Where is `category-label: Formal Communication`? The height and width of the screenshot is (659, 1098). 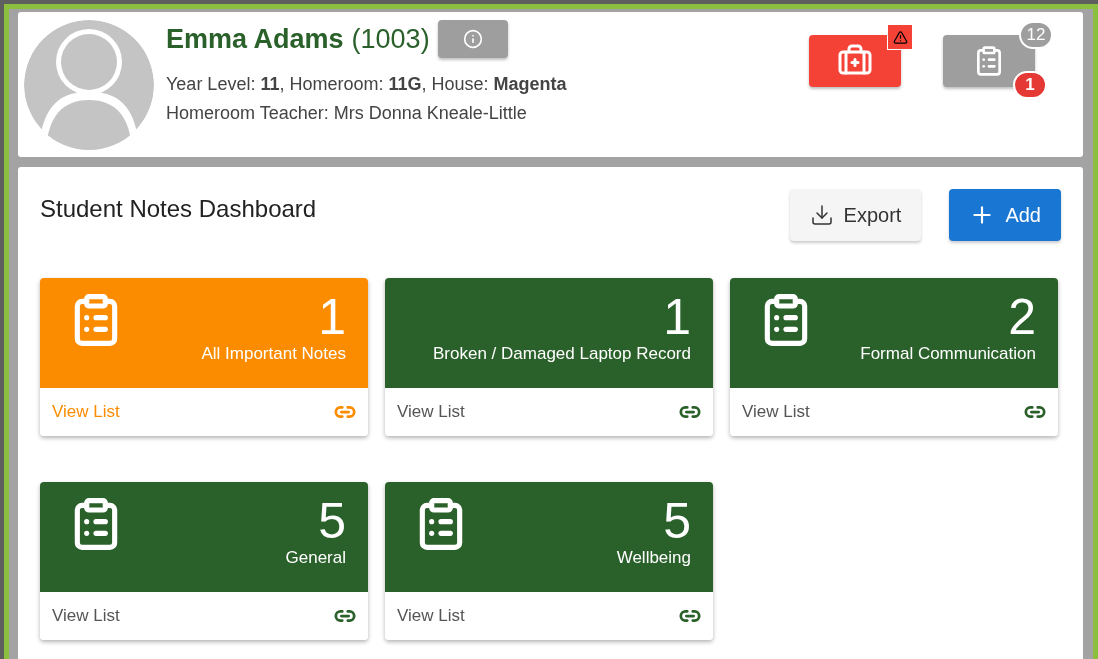
category-label: Formal Communication is located at coordinates (948, 354).